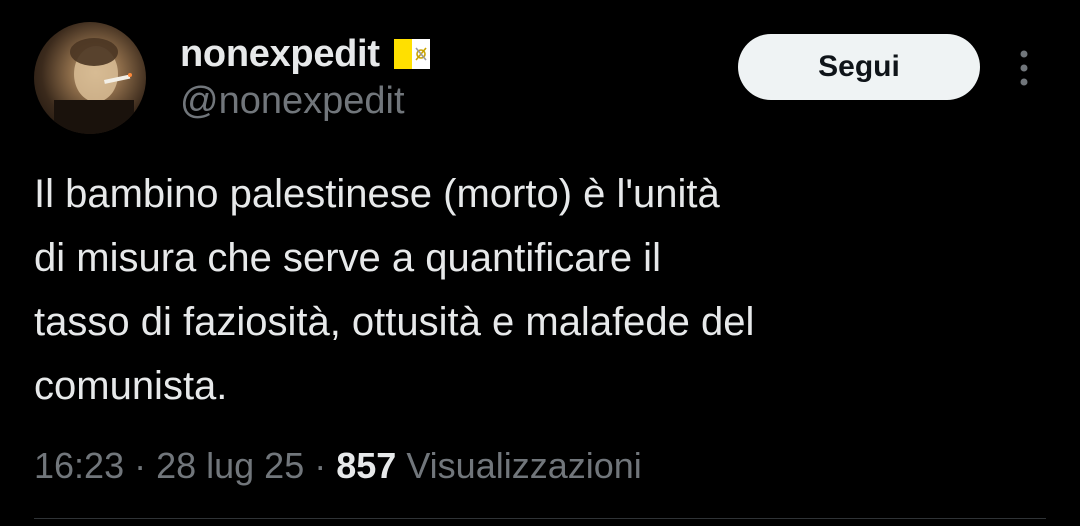 The image size is (1080, 526). I want to click on avatar, so click(90, 78).